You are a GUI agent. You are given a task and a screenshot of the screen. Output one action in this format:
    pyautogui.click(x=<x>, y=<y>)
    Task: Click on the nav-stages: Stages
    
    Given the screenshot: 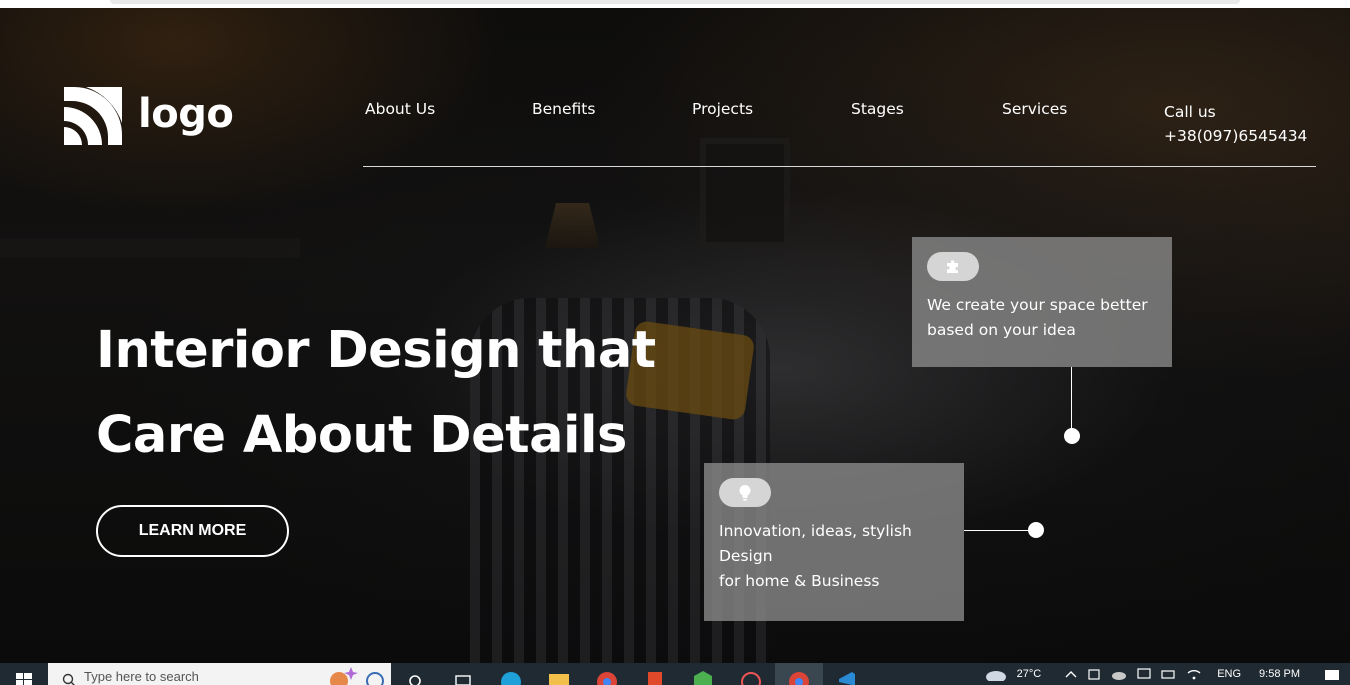 What is the action you would take?
    pyautogui.click(x=877, y=109)
    